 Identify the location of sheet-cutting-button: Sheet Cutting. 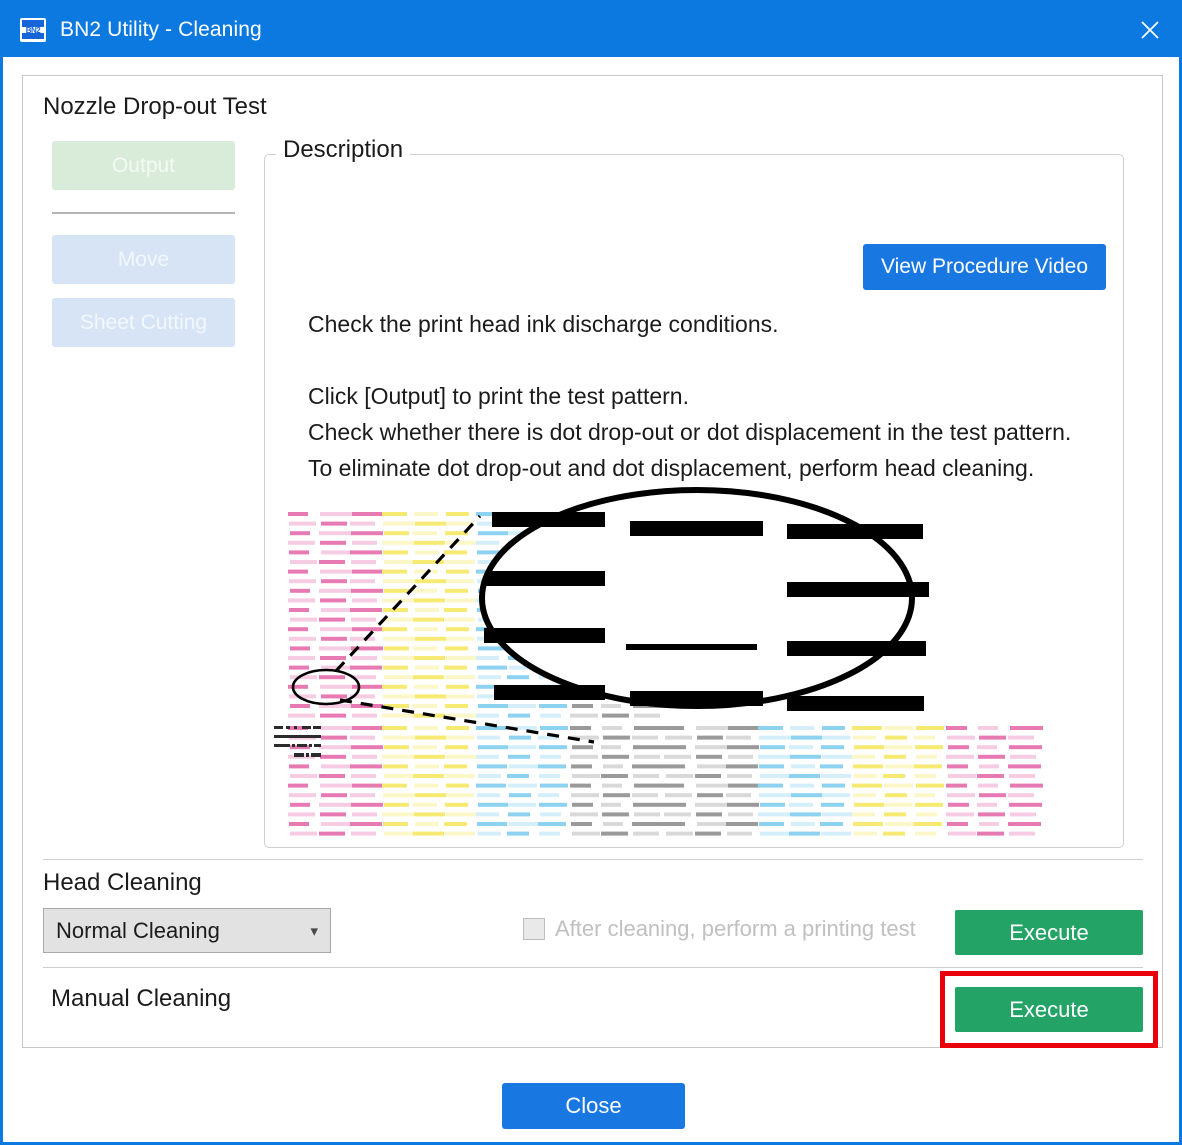
(143, 322).